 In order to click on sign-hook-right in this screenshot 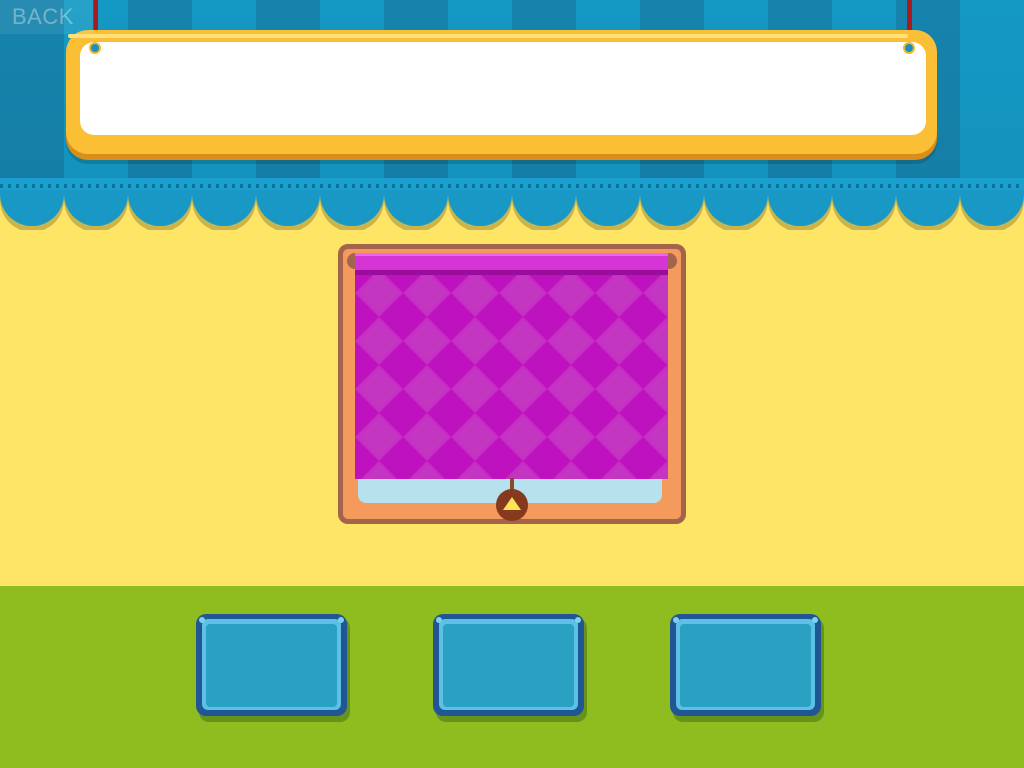, I will do `click(909, 48)`.